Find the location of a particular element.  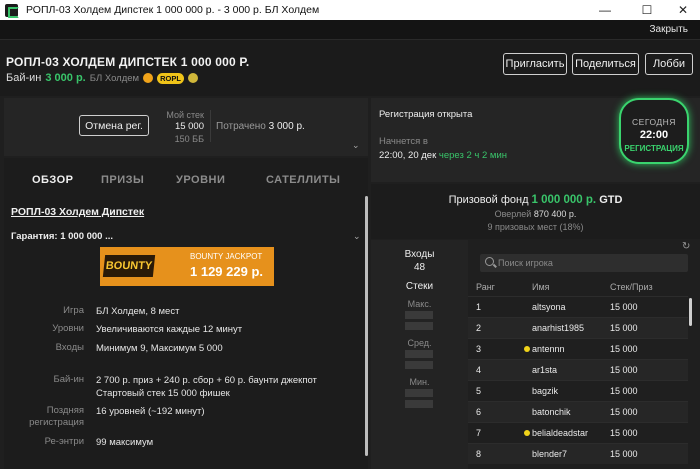

spent: Потрачено 3 000 р. is located at coordinates (260, 126).